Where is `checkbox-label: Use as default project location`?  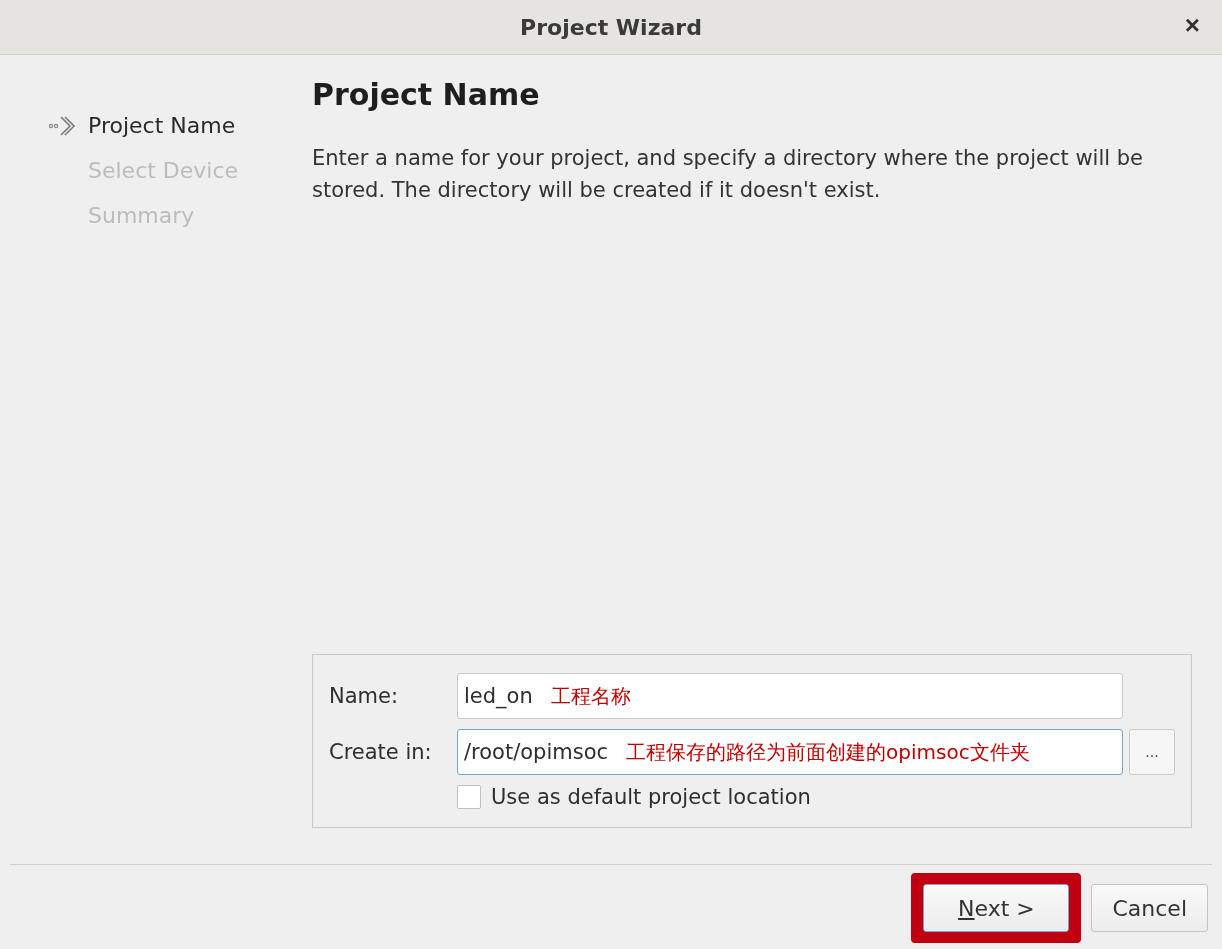 checkbox-label: Use as default project location is located at coordinates (651, 797).